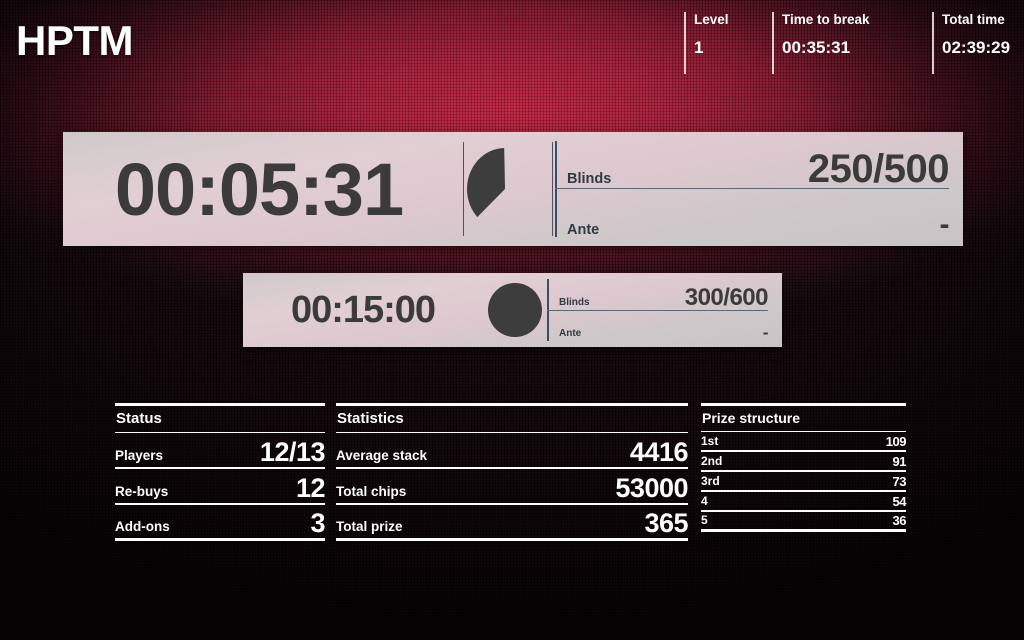 Image resolution: width=1024 pixels, height=640 pixels. Describe the element at coordinates (75, 40) in the screenshot. I see `app-logo: HPTM` at that location.